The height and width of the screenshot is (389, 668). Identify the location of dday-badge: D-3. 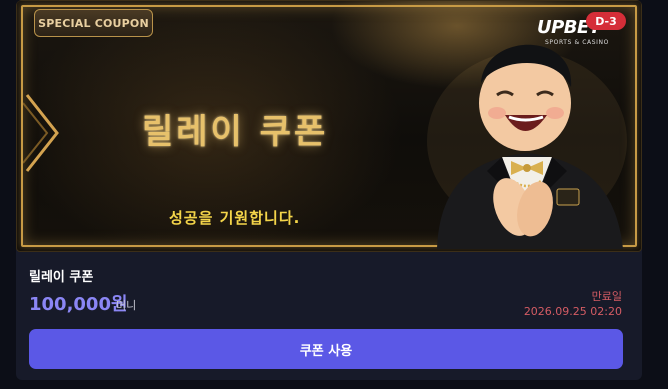
(606, 21).